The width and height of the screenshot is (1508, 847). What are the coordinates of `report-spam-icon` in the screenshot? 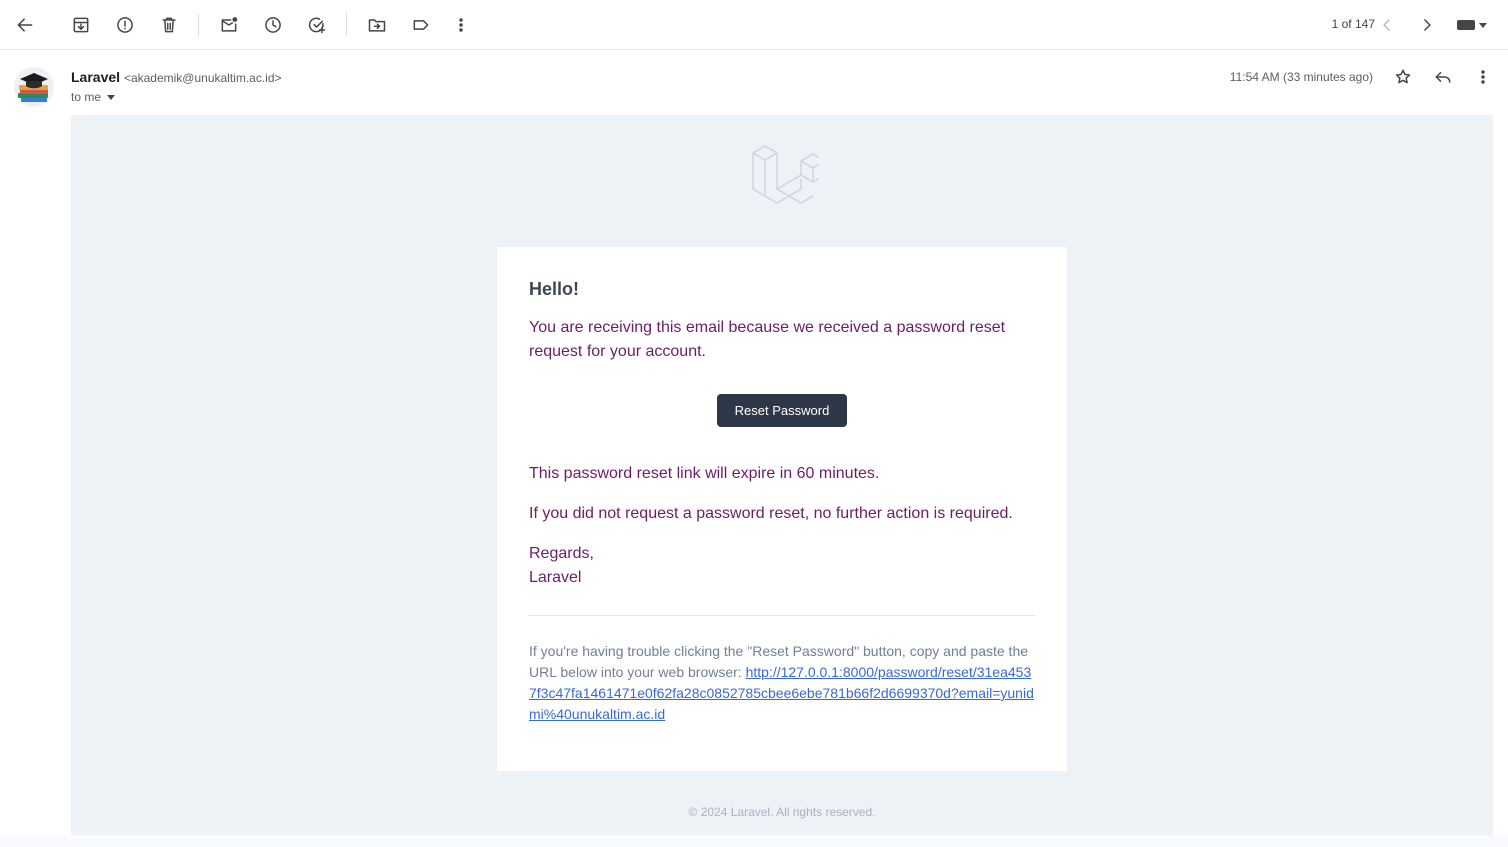 It's located at (125, 25).